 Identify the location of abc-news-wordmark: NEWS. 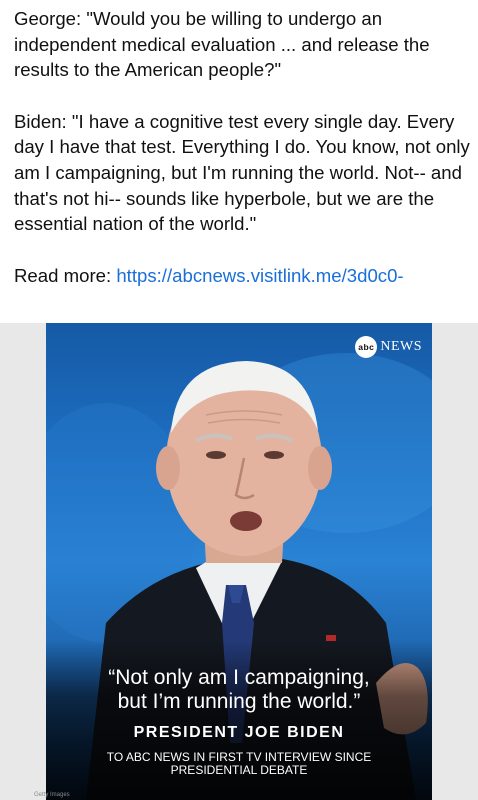
(401, 346).